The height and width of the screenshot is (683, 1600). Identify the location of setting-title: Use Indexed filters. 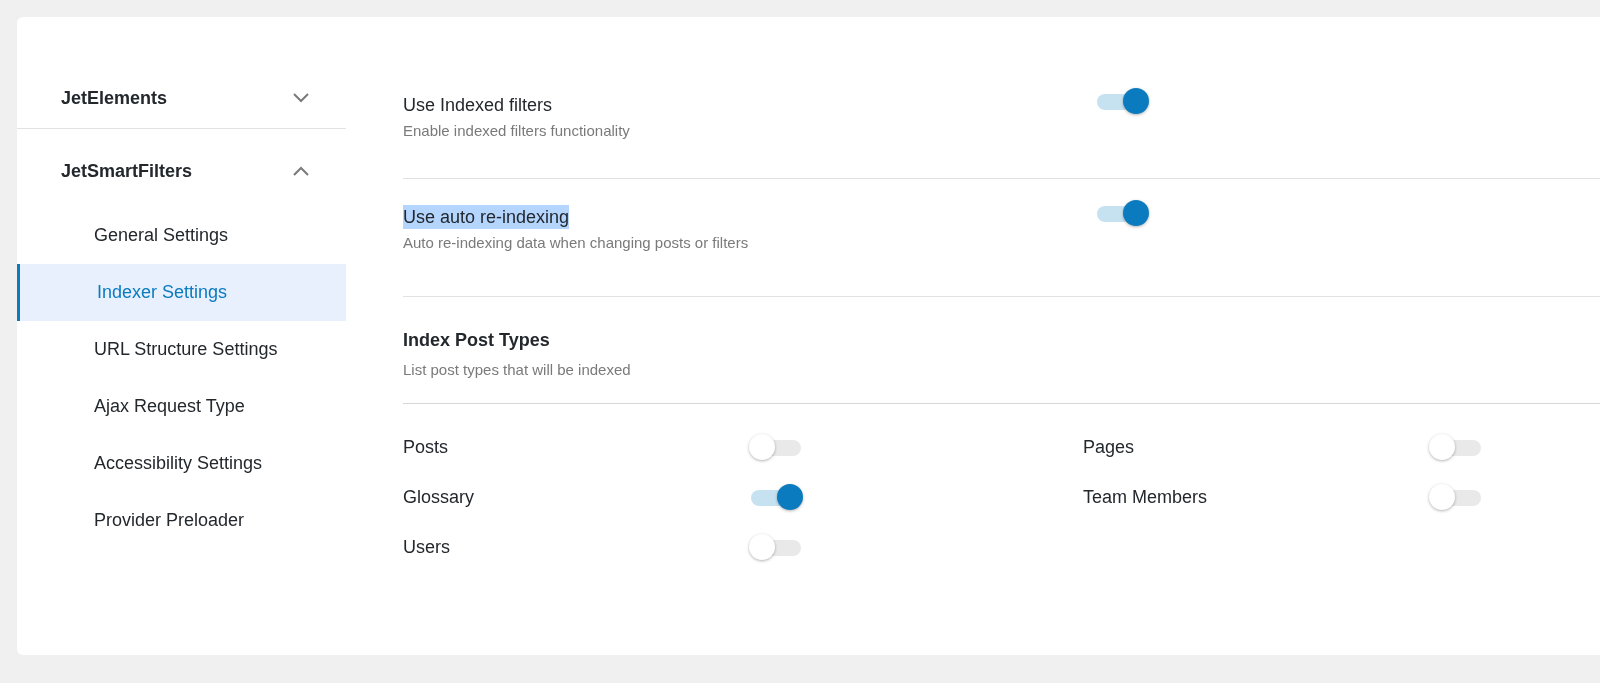
(478, 105).